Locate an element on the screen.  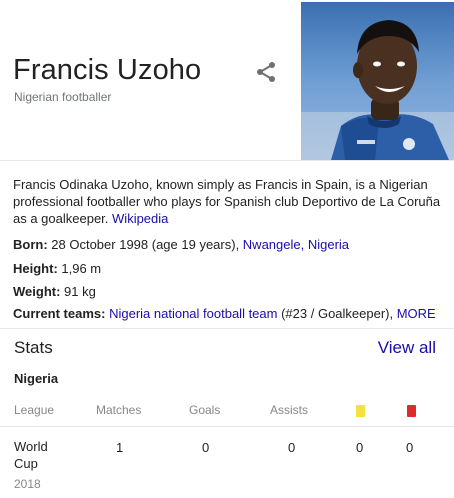
fact-height-label: Height: is located at coordinates (35, 268).